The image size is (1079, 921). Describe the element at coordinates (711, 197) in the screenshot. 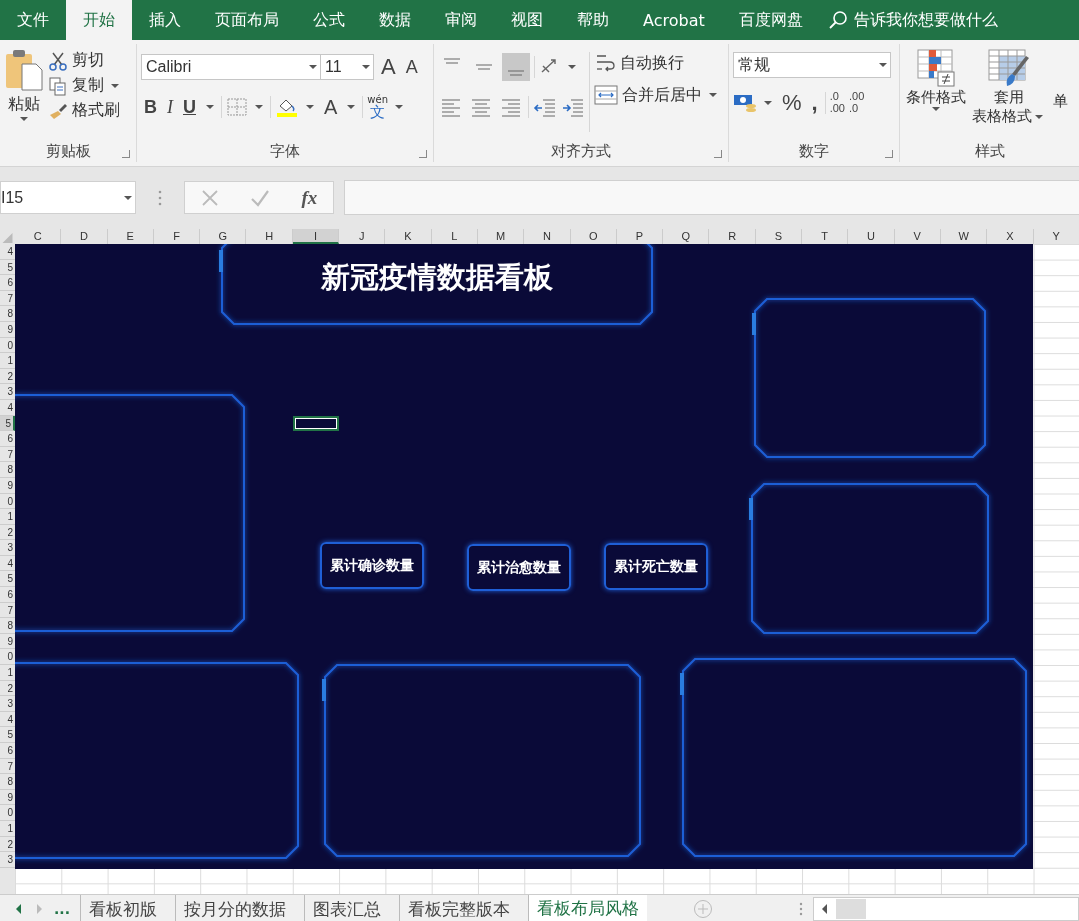

I see `formula-input` at that location.